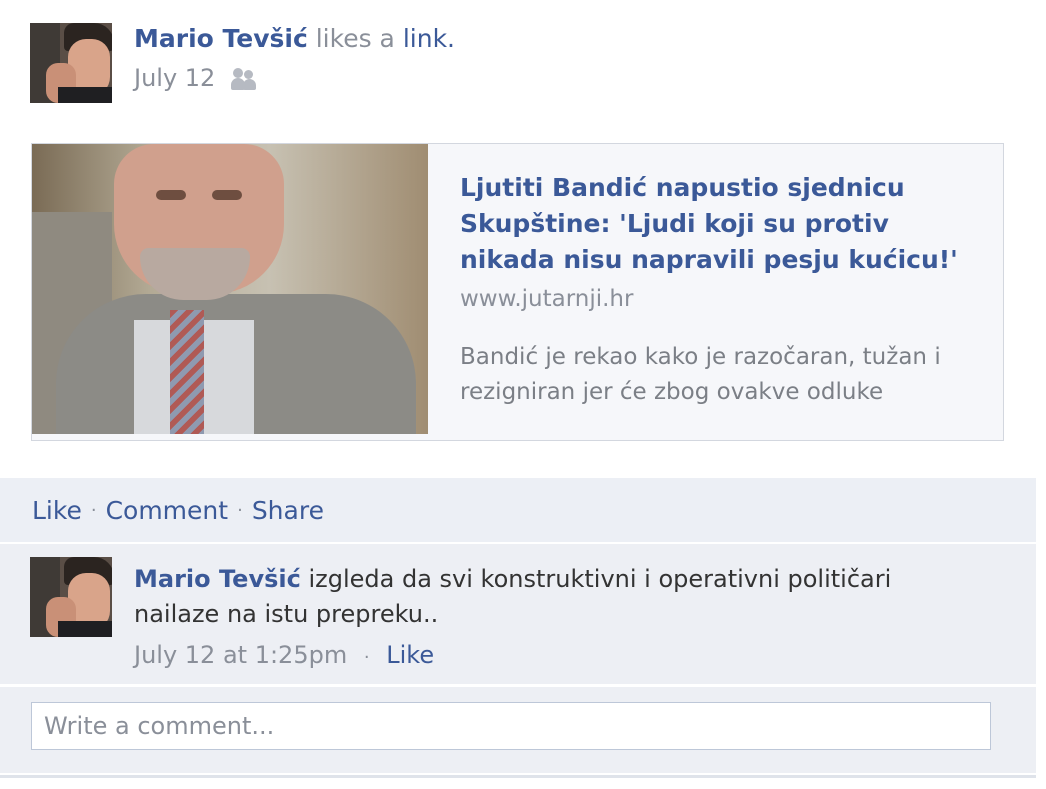 The image size is (1046, 789). What do you see at coordinates (547, 299) in the screenshot?
I see `shared-link-domain: www.jutarnji.hr` at bounding box center [547, 299].